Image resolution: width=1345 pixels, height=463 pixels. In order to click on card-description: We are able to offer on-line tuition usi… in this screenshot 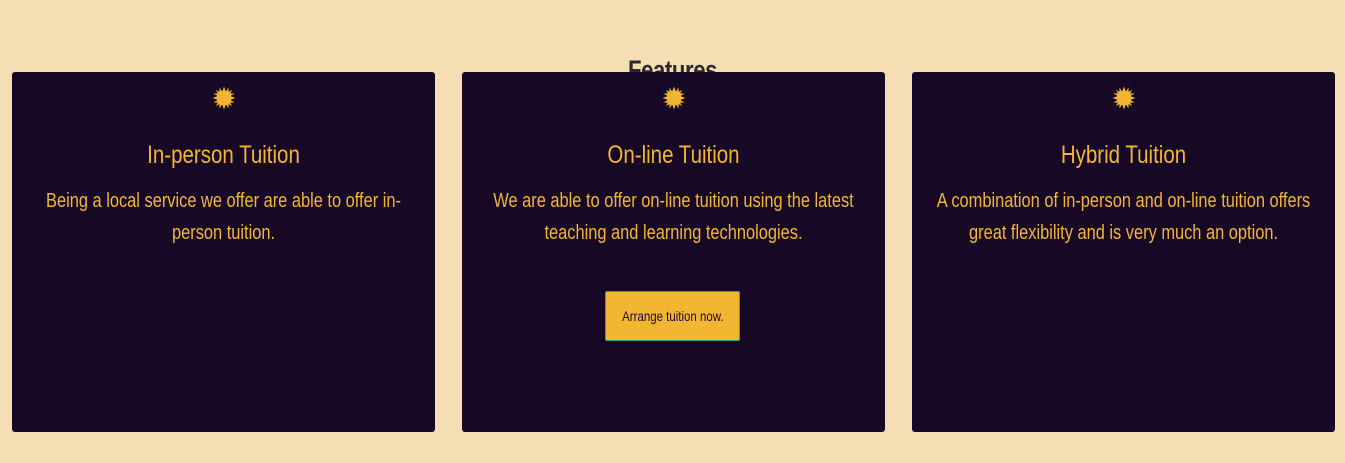, I will do `click(673, 217)`.